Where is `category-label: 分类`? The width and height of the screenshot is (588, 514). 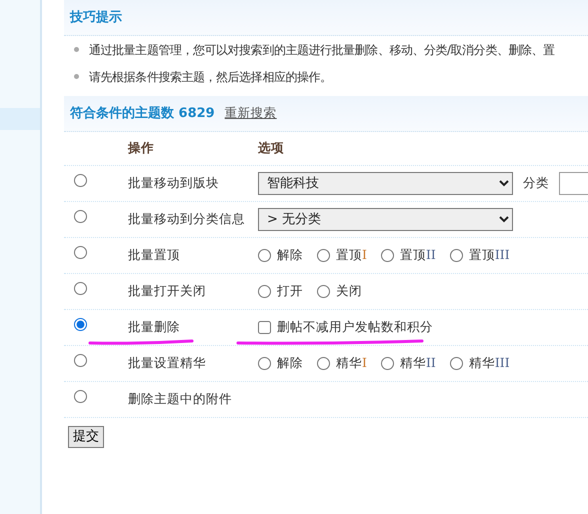
category-label: 分类 is located at coordinates (536, 183).